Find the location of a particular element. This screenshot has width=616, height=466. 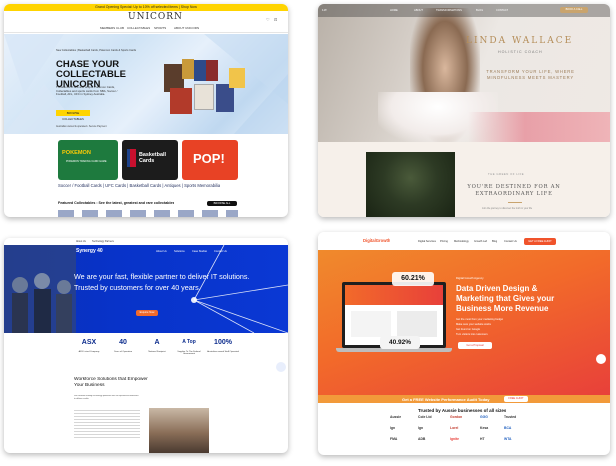

client-logo: WTA is located at coordinates (508, 439).